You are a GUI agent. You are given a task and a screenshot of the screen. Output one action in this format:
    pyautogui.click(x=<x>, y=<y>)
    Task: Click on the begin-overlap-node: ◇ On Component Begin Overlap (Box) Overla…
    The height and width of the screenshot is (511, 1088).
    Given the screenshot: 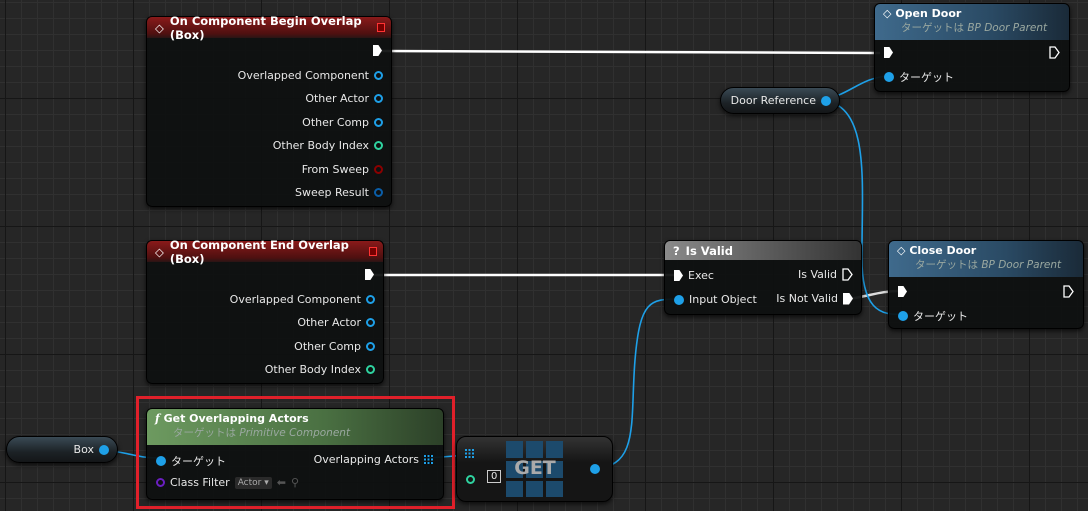 What is the action you would take?
    pyautogui.click(x=269, y=110)
    